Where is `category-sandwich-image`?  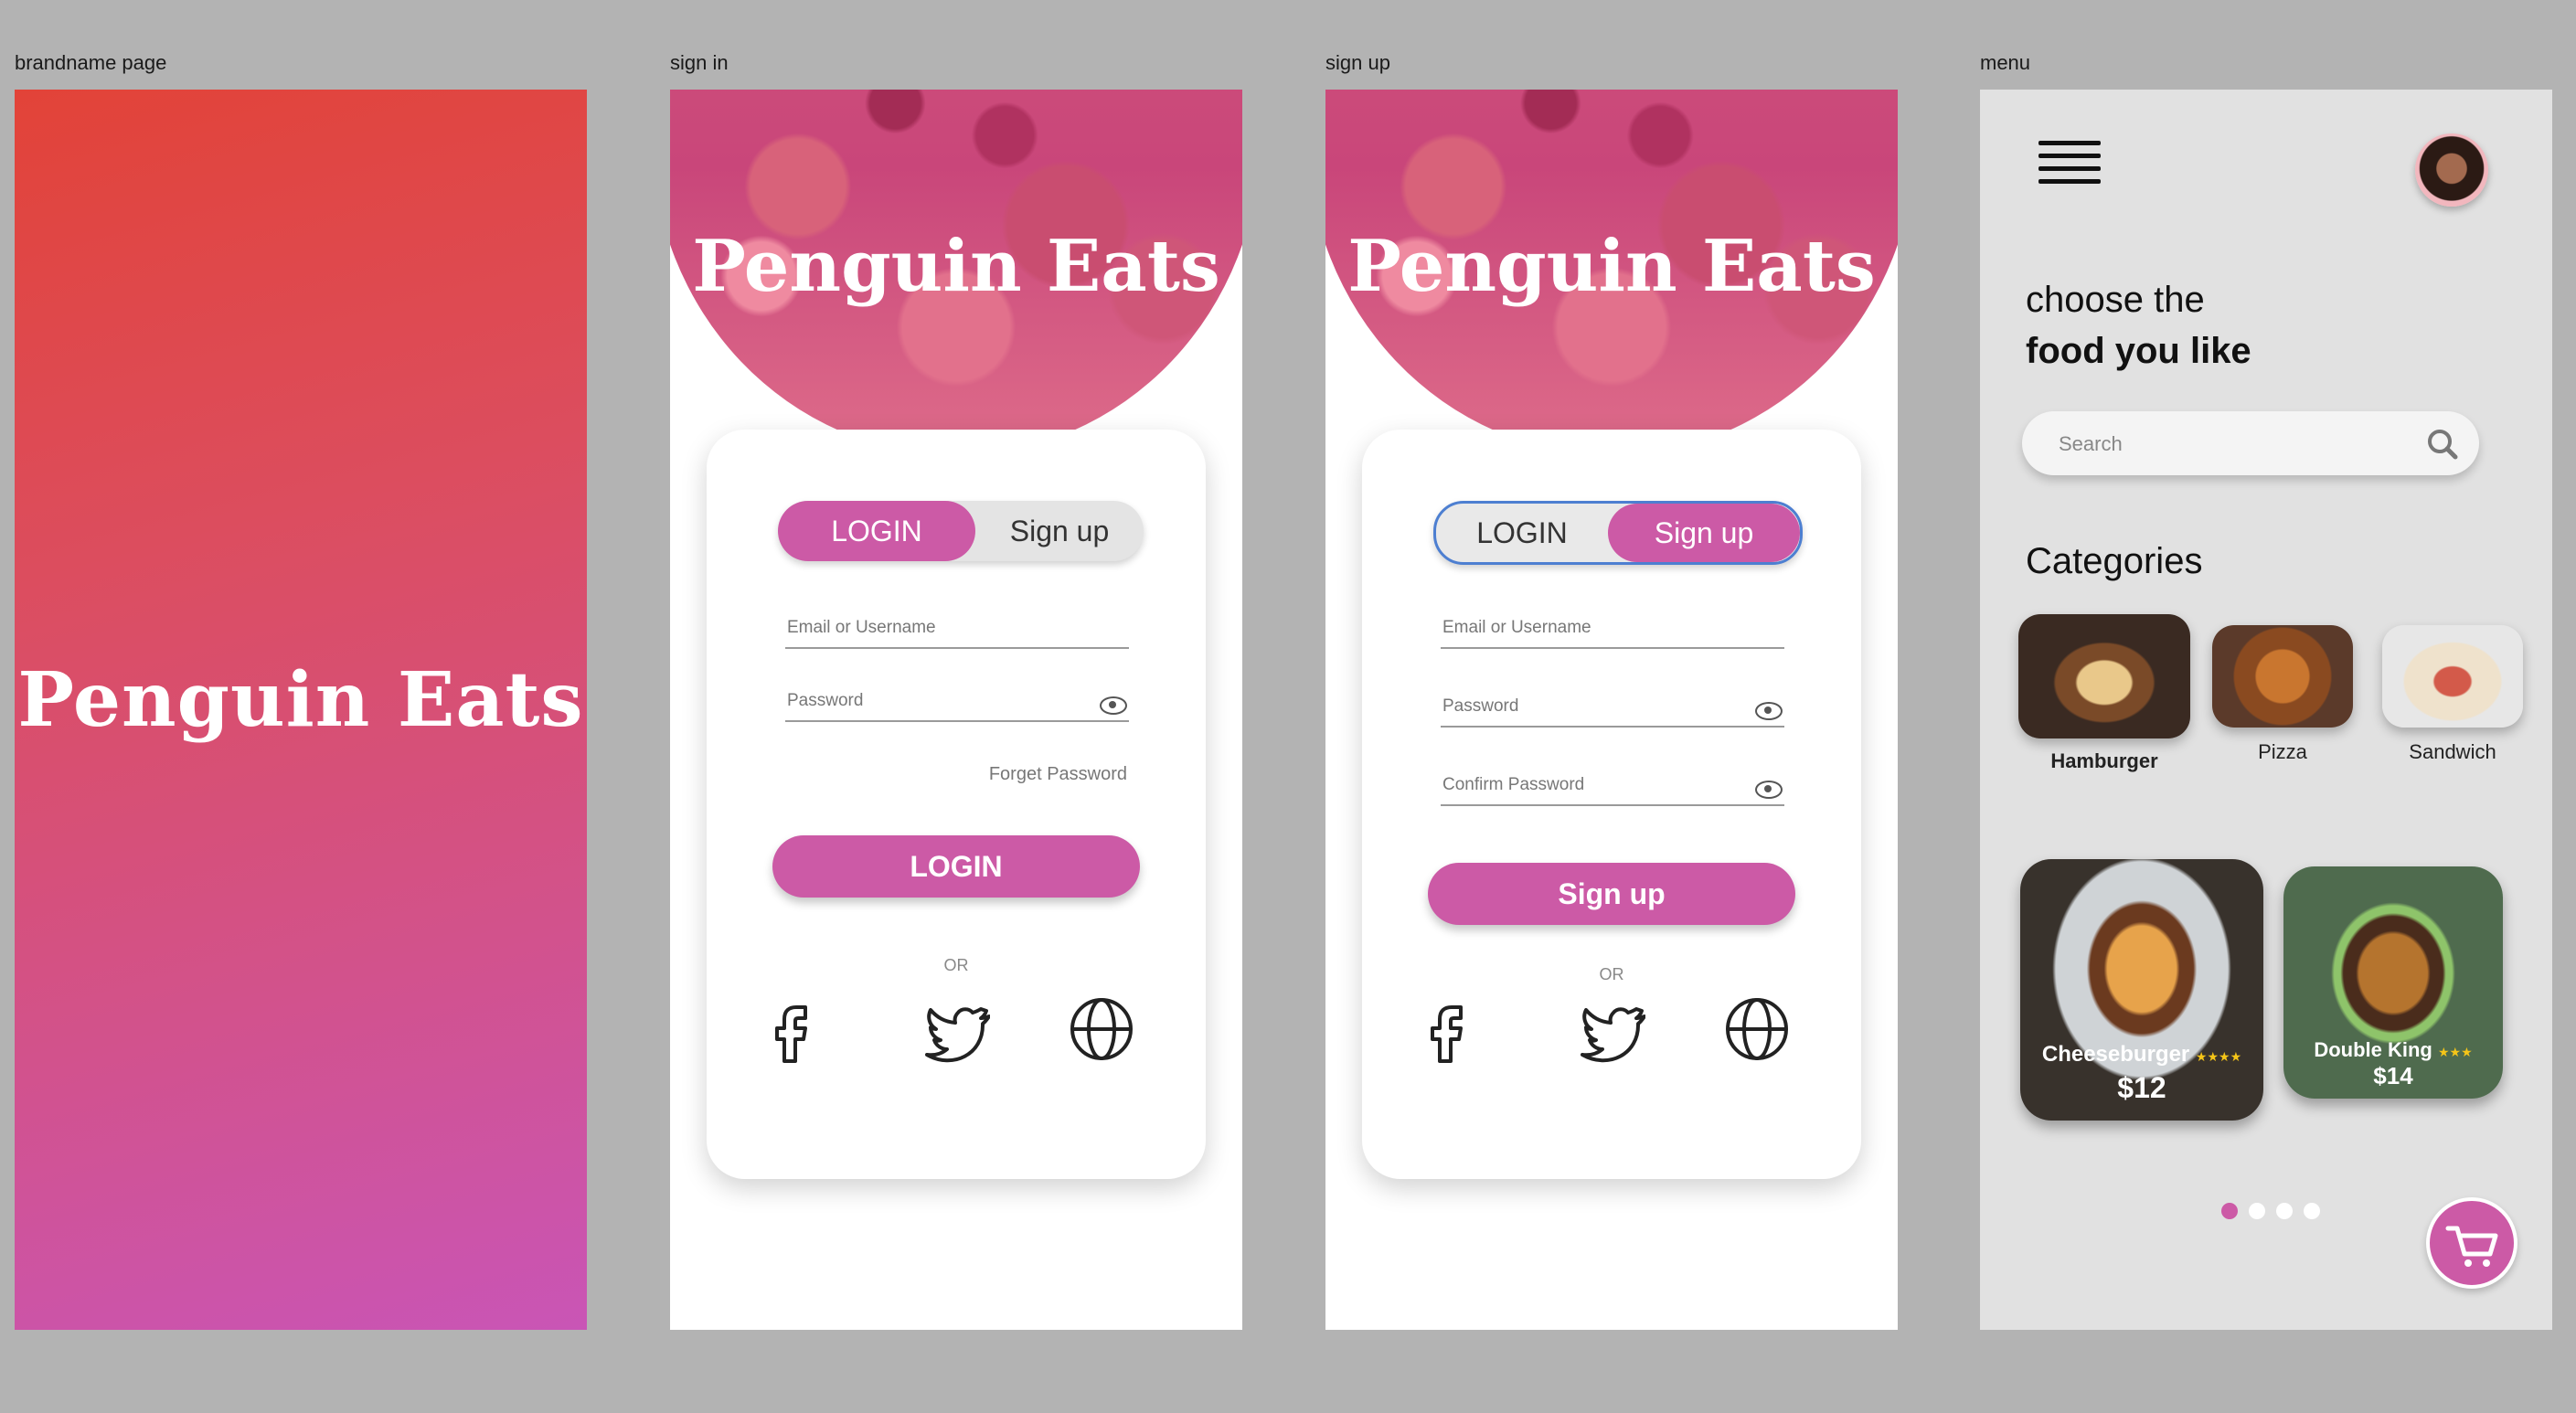
category-sandwich-image is located at coordinates (2452, 676).